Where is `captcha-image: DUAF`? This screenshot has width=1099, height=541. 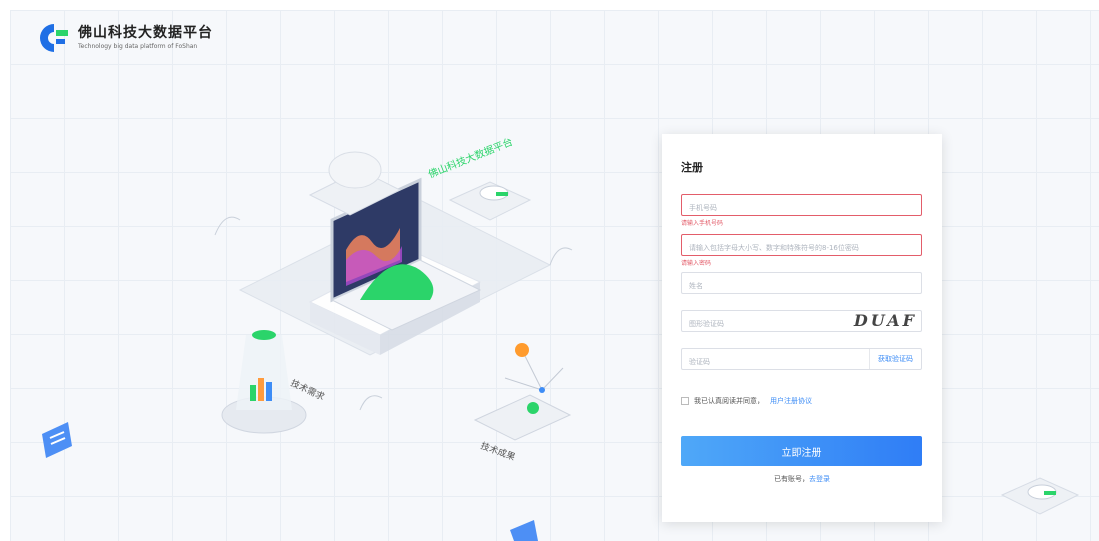
captcha-image: DUAF is located at coordinates (885, 321).